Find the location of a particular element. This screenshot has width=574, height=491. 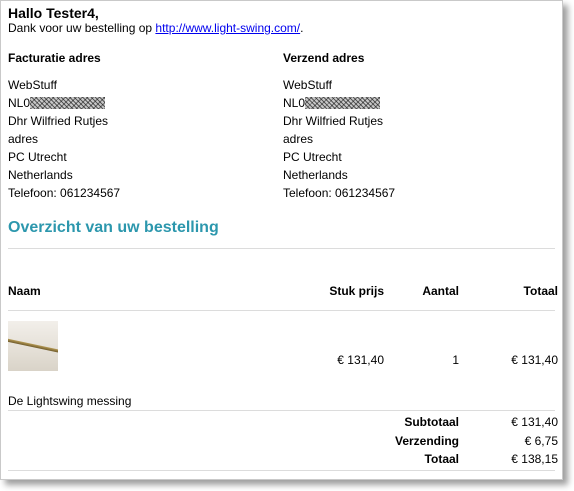

total-value: € 138,15 is located at coordinates (534, 459).